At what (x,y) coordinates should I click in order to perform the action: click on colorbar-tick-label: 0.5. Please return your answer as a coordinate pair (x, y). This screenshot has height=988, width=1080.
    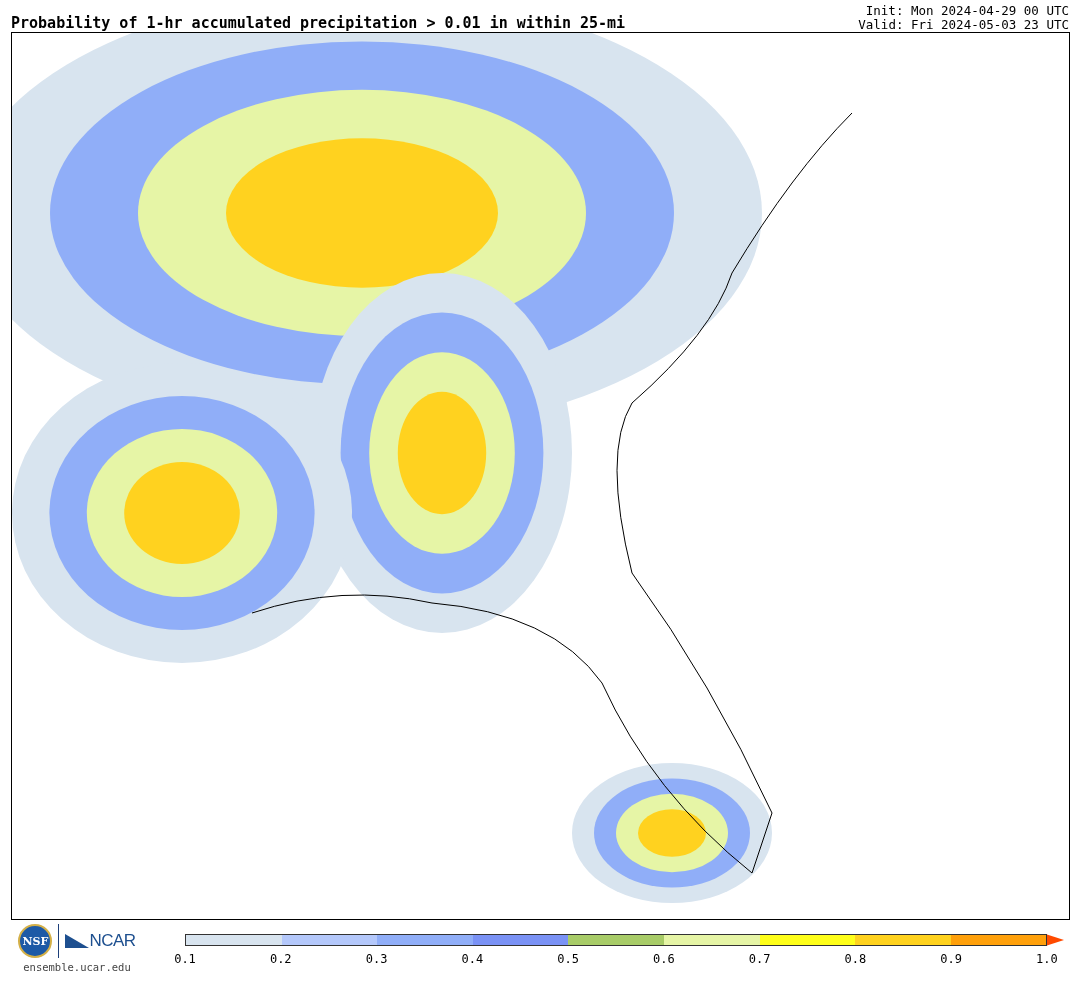
    Looking at the image, I should click on (568, 959).